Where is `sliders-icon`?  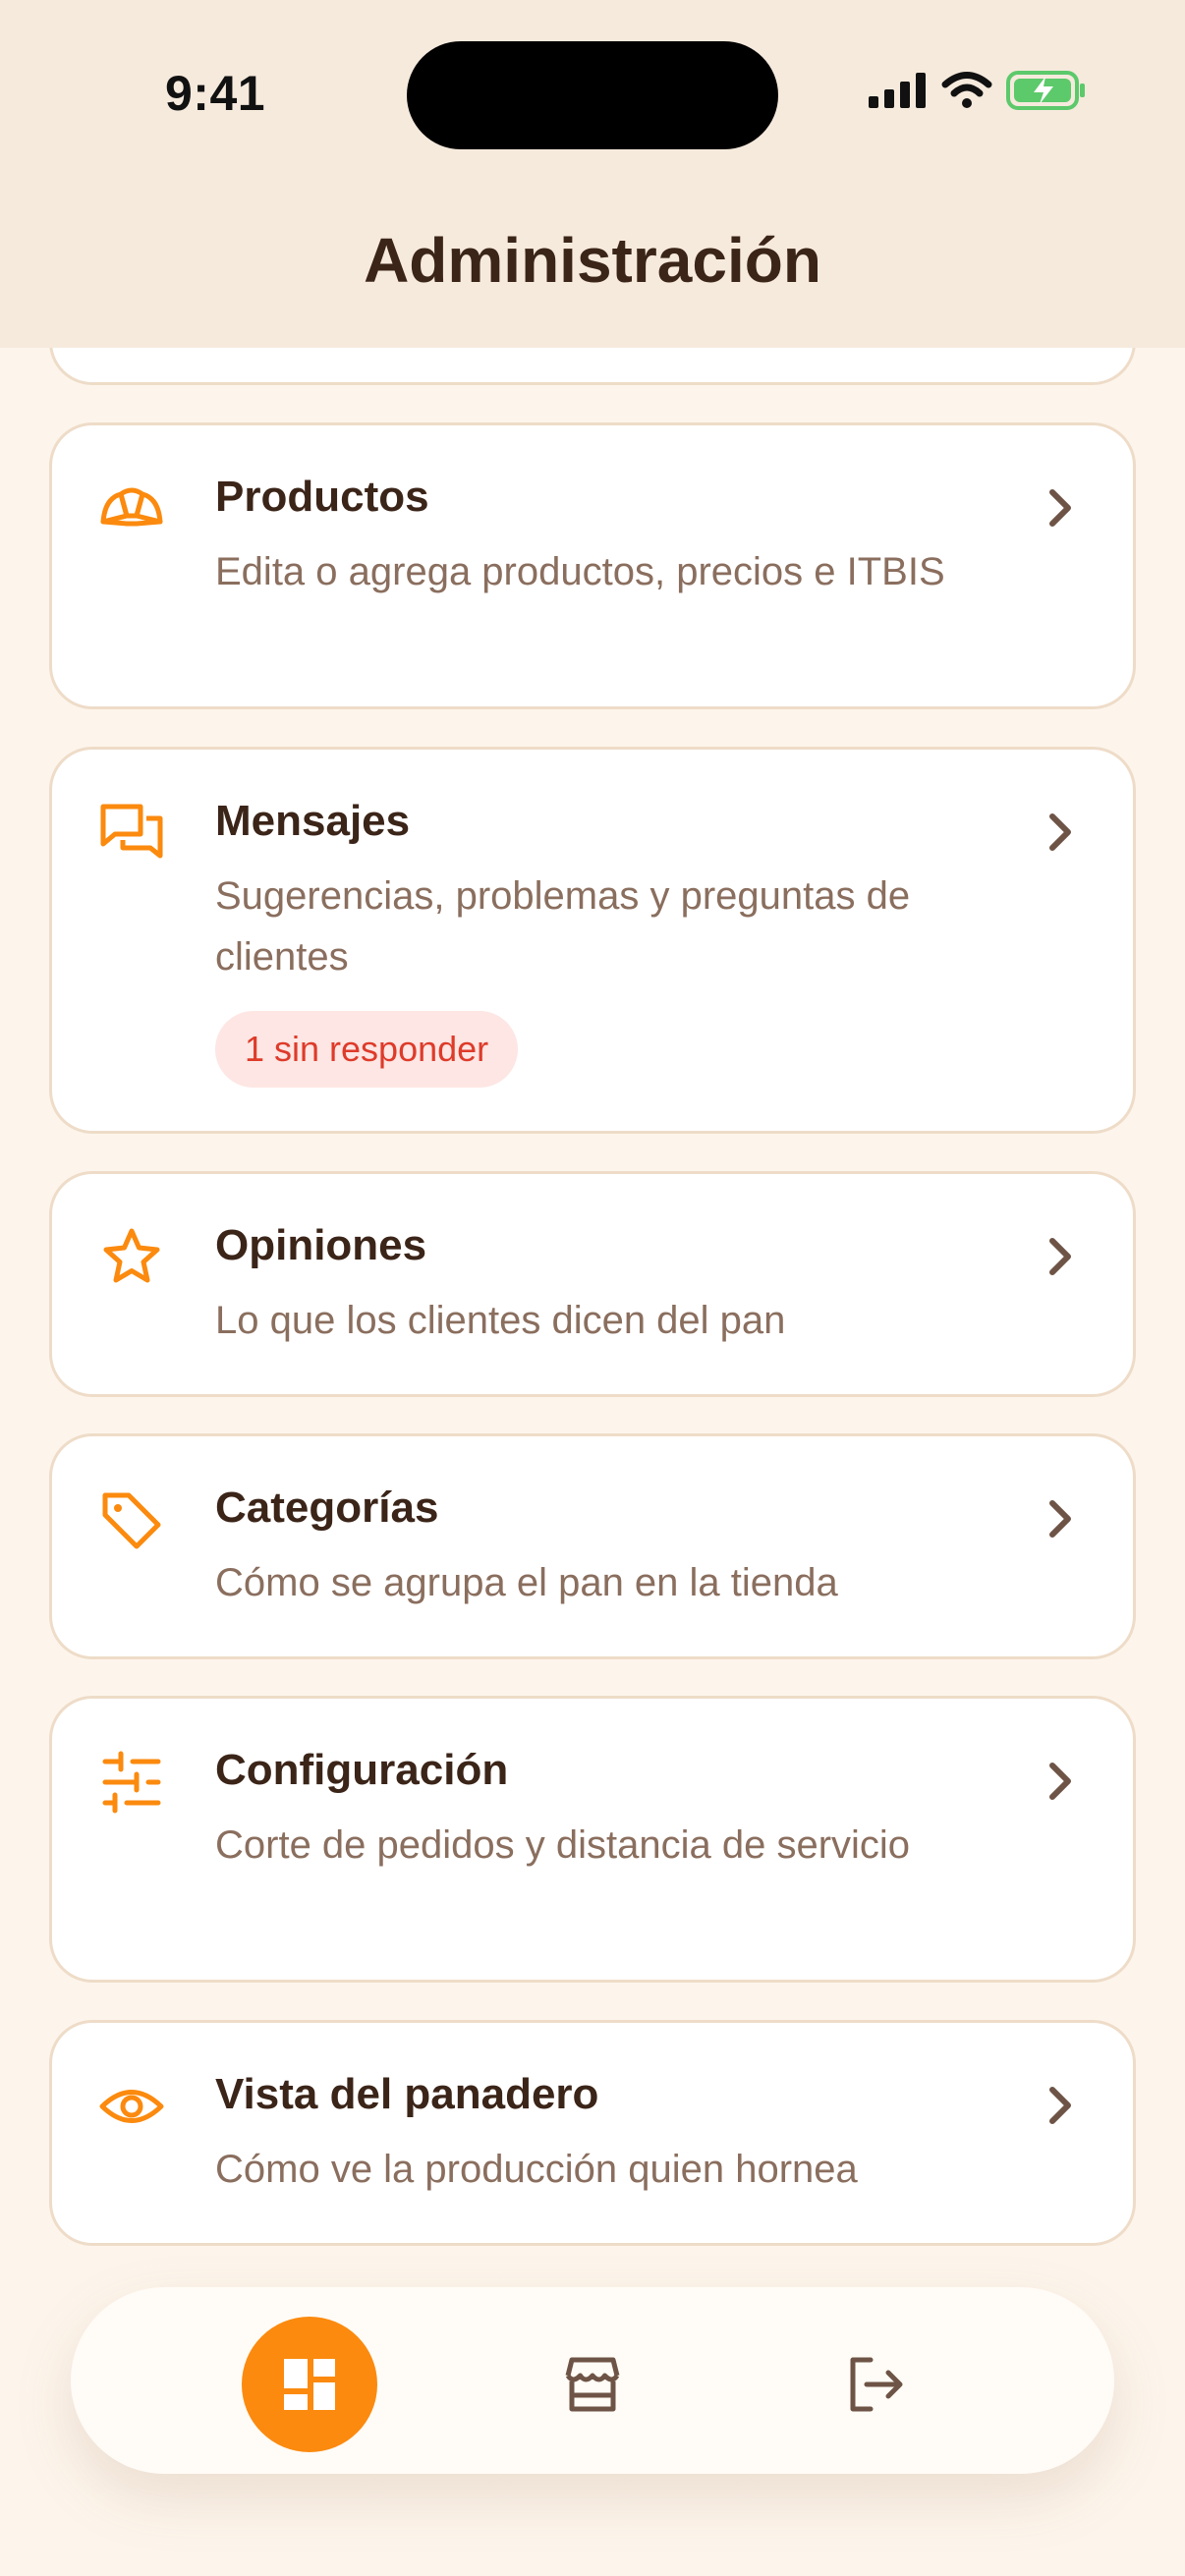
sliders-icon is located at coordinates (132, 1782).